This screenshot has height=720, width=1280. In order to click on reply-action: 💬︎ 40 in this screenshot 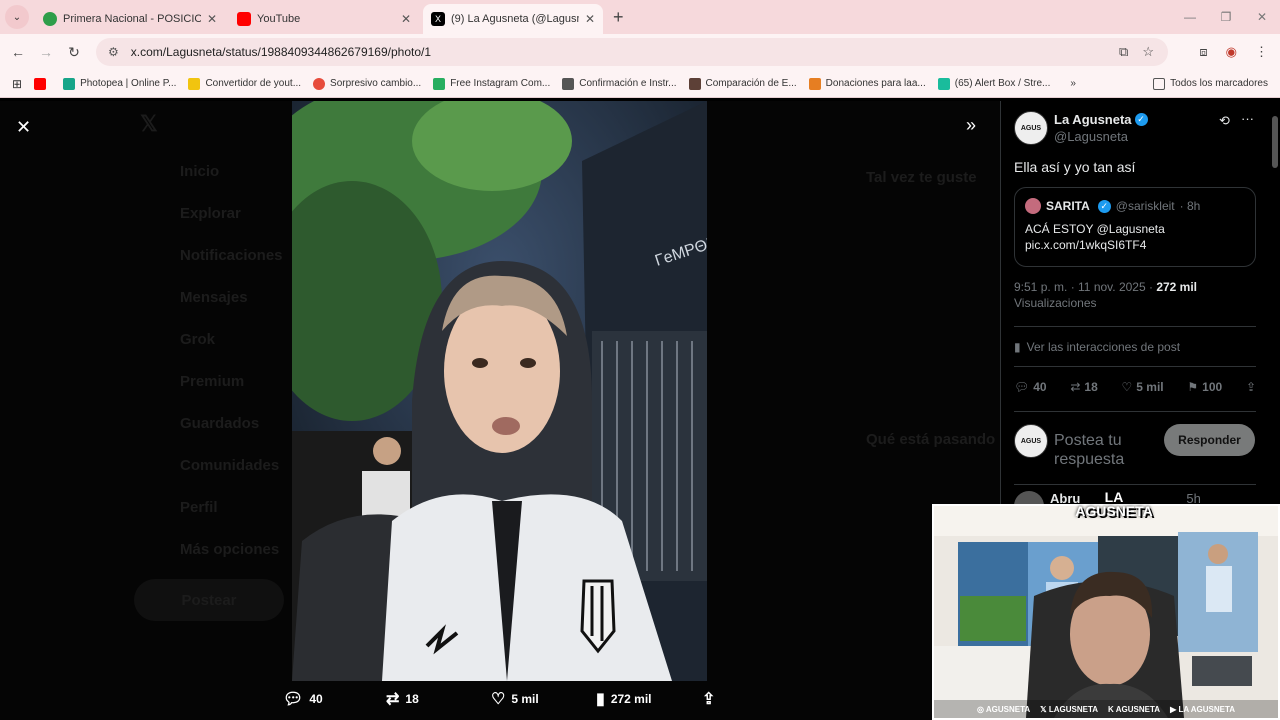, I will do `click(303, 699)`.